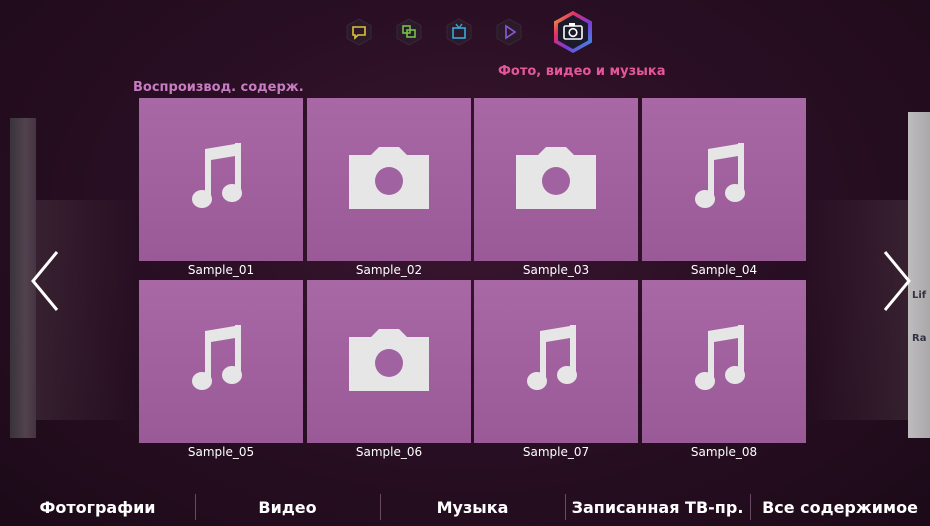 This screenshot has height=526, width=930. Describe the element at coordinates (287, 507) in the screenshot. I see `category-video: Видео` at that location.